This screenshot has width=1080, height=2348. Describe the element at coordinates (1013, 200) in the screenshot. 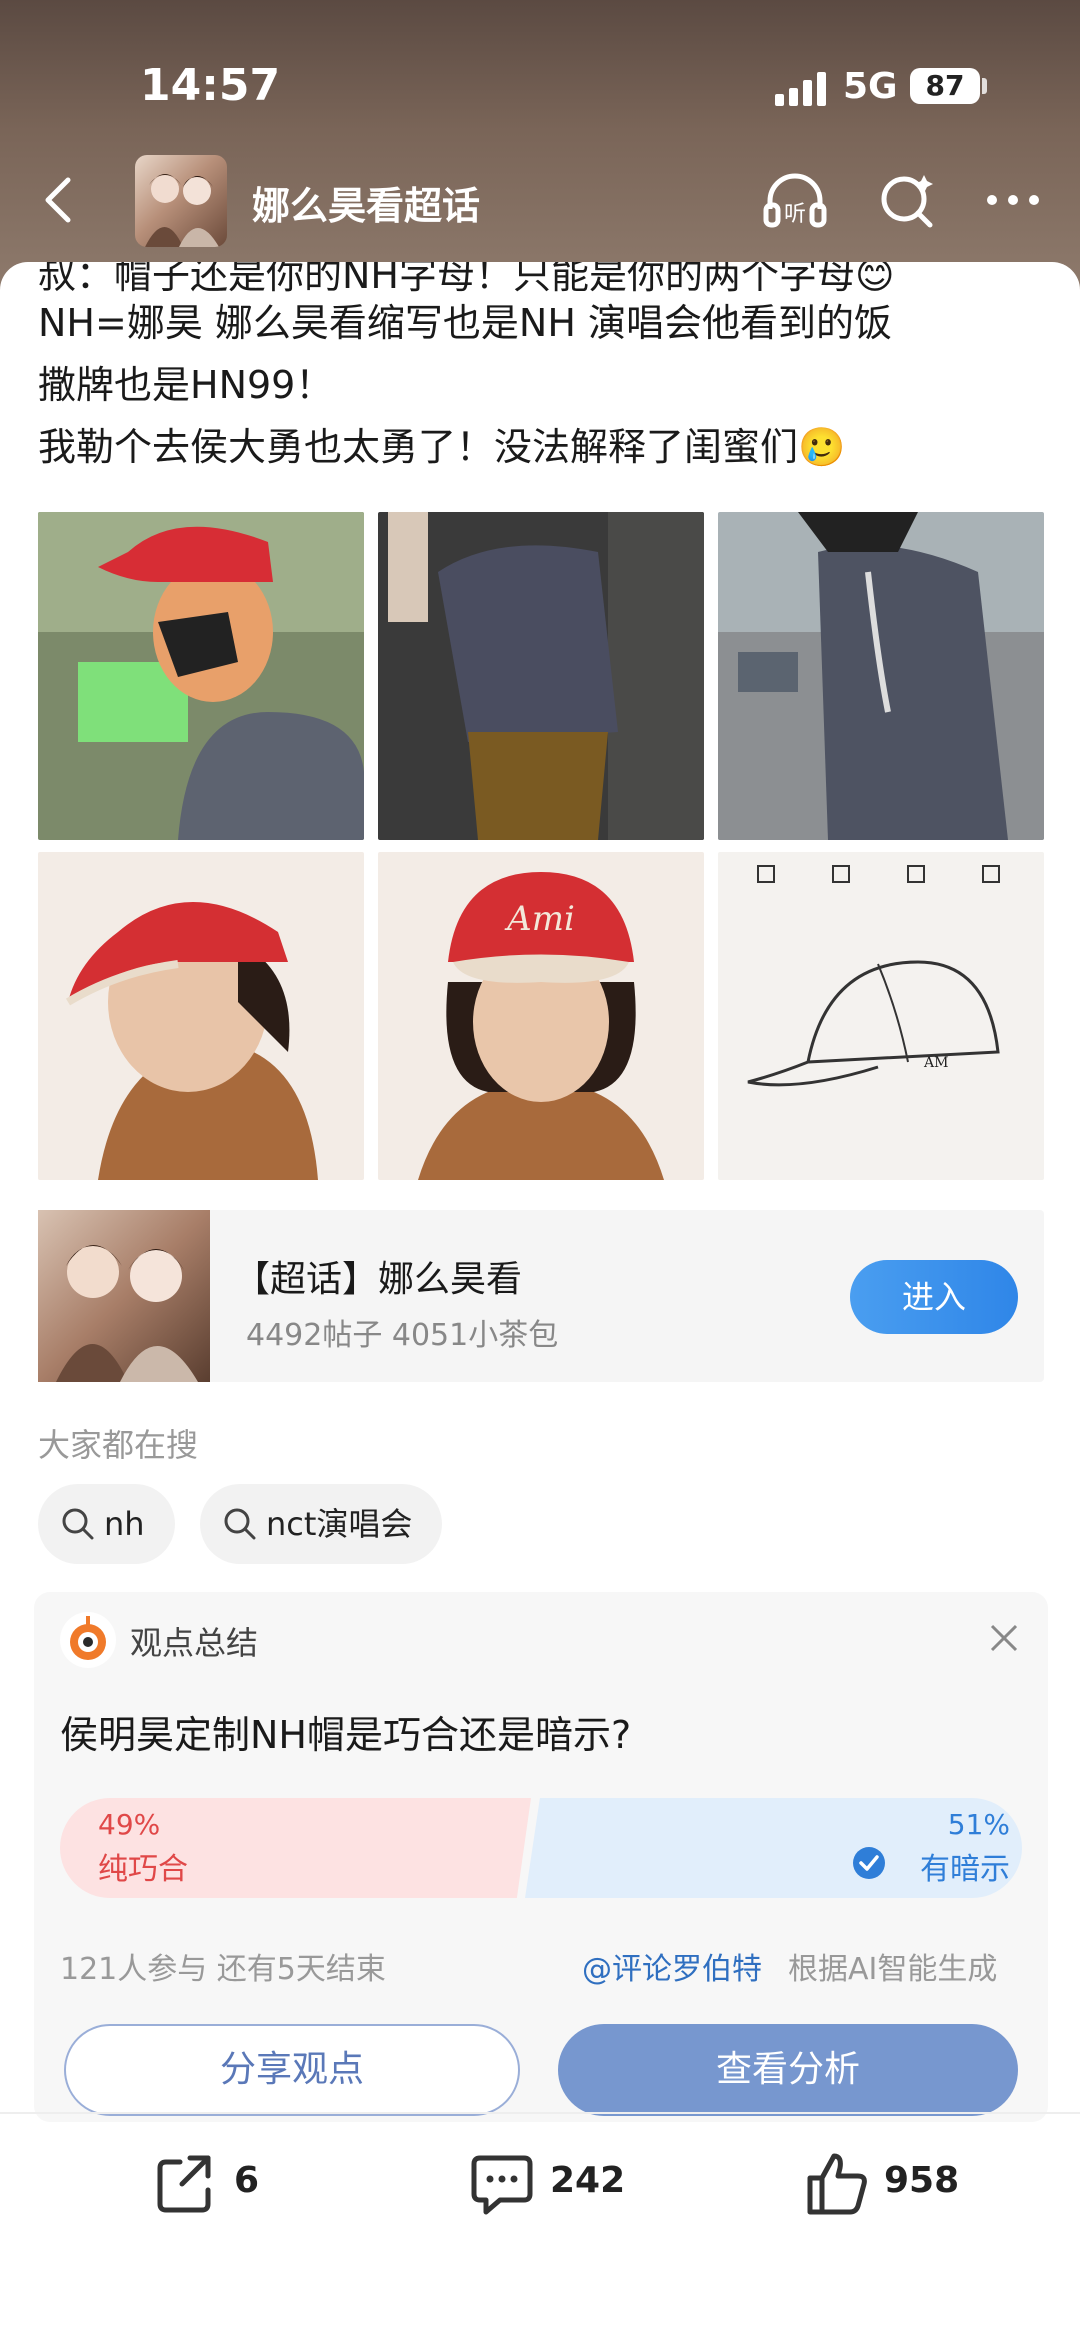

I see `more-icon` at that location.